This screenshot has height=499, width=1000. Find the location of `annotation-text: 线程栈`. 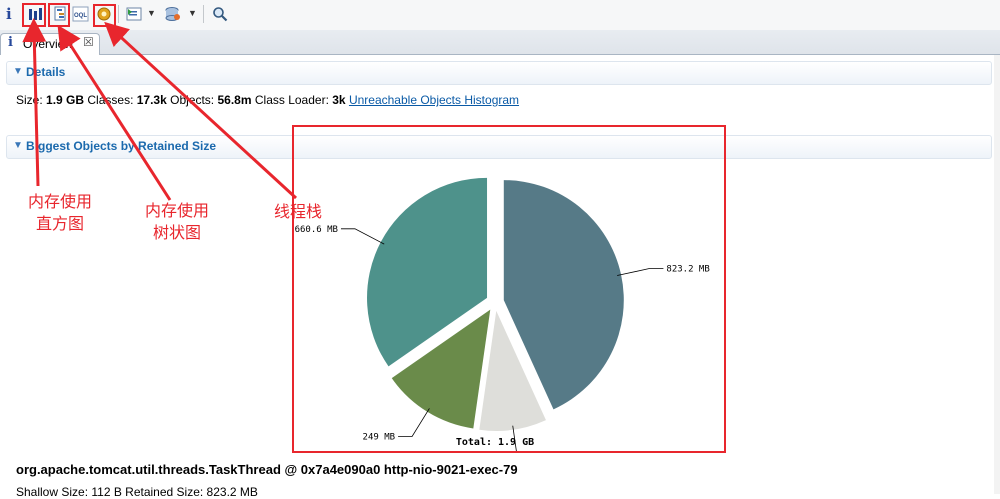

annotation-text: 线程栈 is located at coordinates (297, 212).